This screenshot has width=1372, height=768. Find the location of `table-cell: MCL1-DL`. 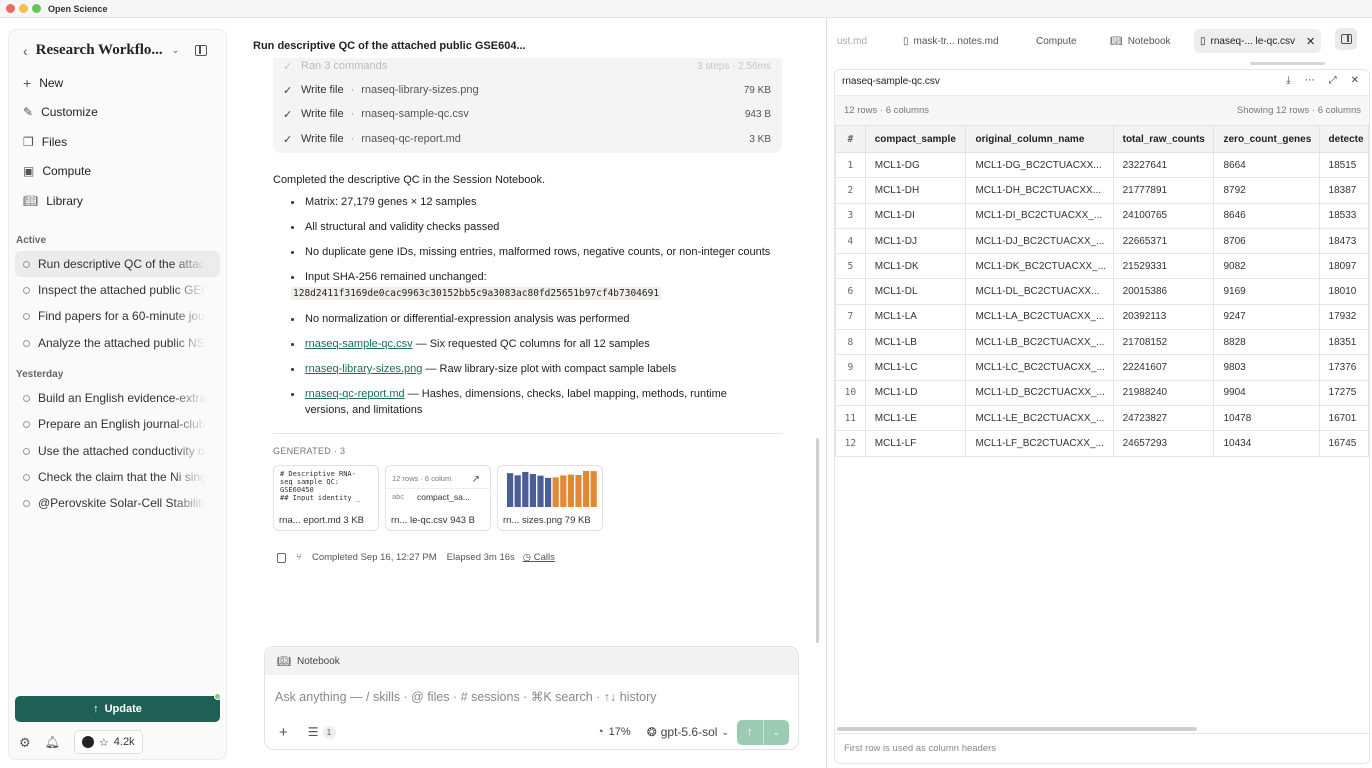

table-cell: MCL1-DL is located at coordinates (915, 291).